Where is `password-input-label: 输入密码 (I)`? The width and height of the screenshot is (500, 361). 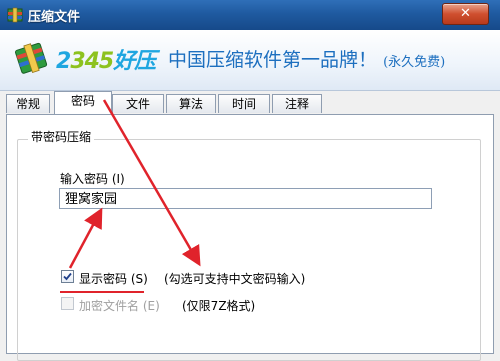
password-input-label: 输入密码 (I) is located at coordinates (92, 179).